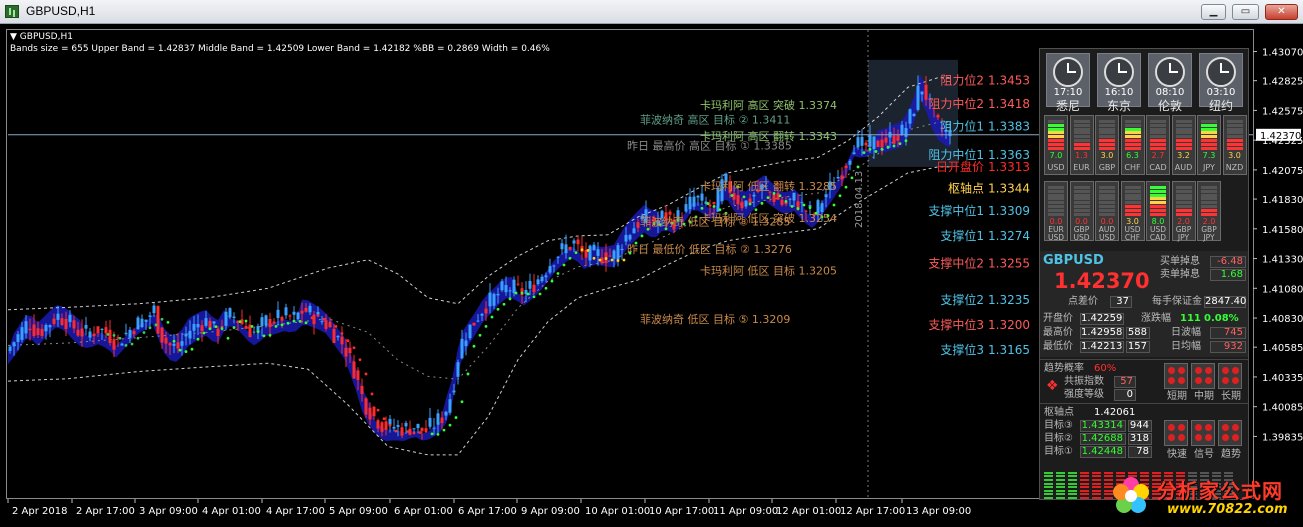 Image resolution: width=1303 pixels, height=527 pixels. What do you see at coordinates (39, 511) in the screenshot?
I see `x-tick-label-0: 2 Apr 2018` at bounding box center [39, 511].